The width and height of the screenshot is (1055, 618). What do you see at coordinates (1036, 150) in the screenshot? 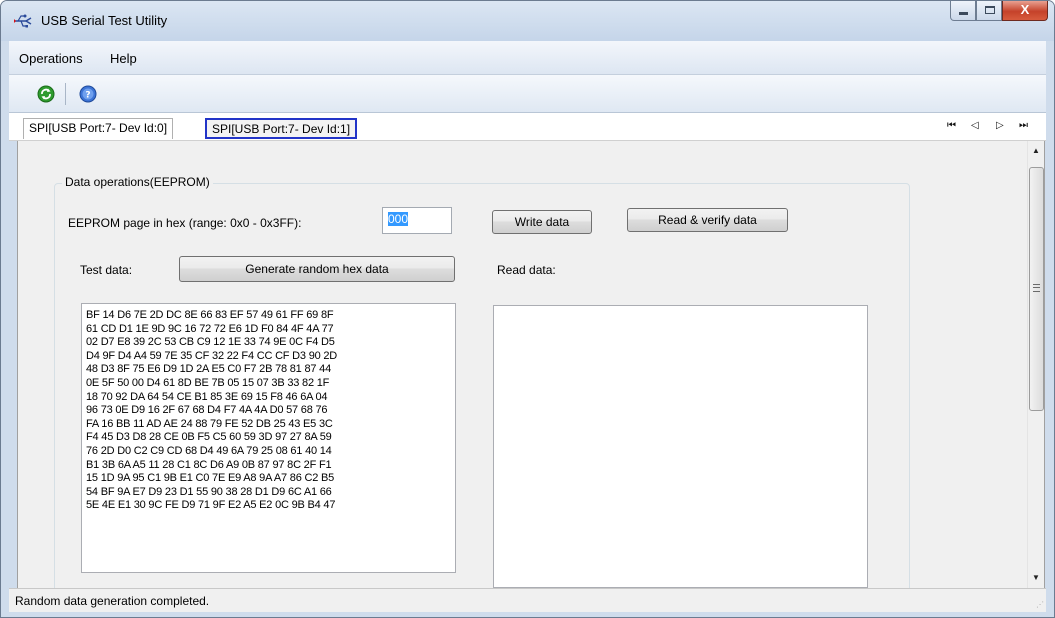
I see `scroll-up-icon: ▲` at bounding box center [1036, 150].